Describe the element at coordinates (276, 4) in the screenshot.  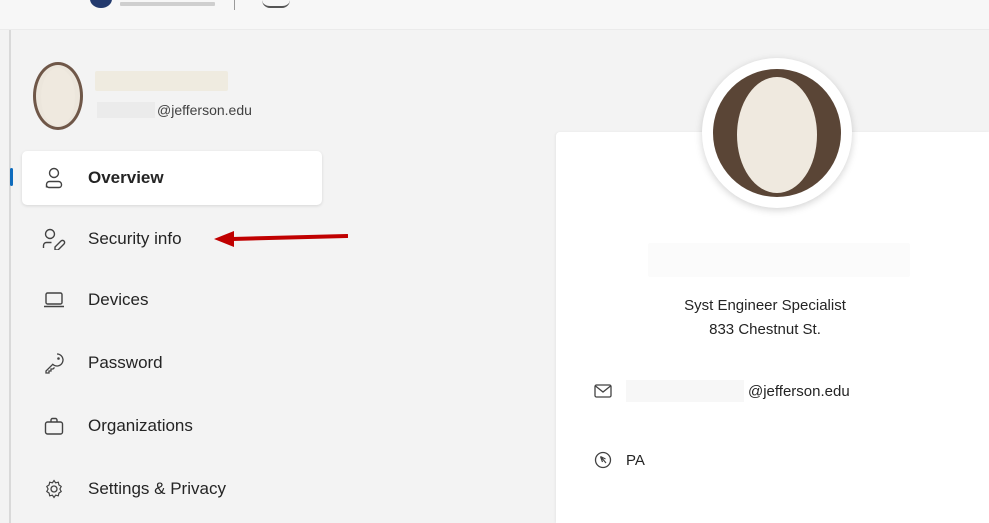
I see `app-name-fragment` at that location.